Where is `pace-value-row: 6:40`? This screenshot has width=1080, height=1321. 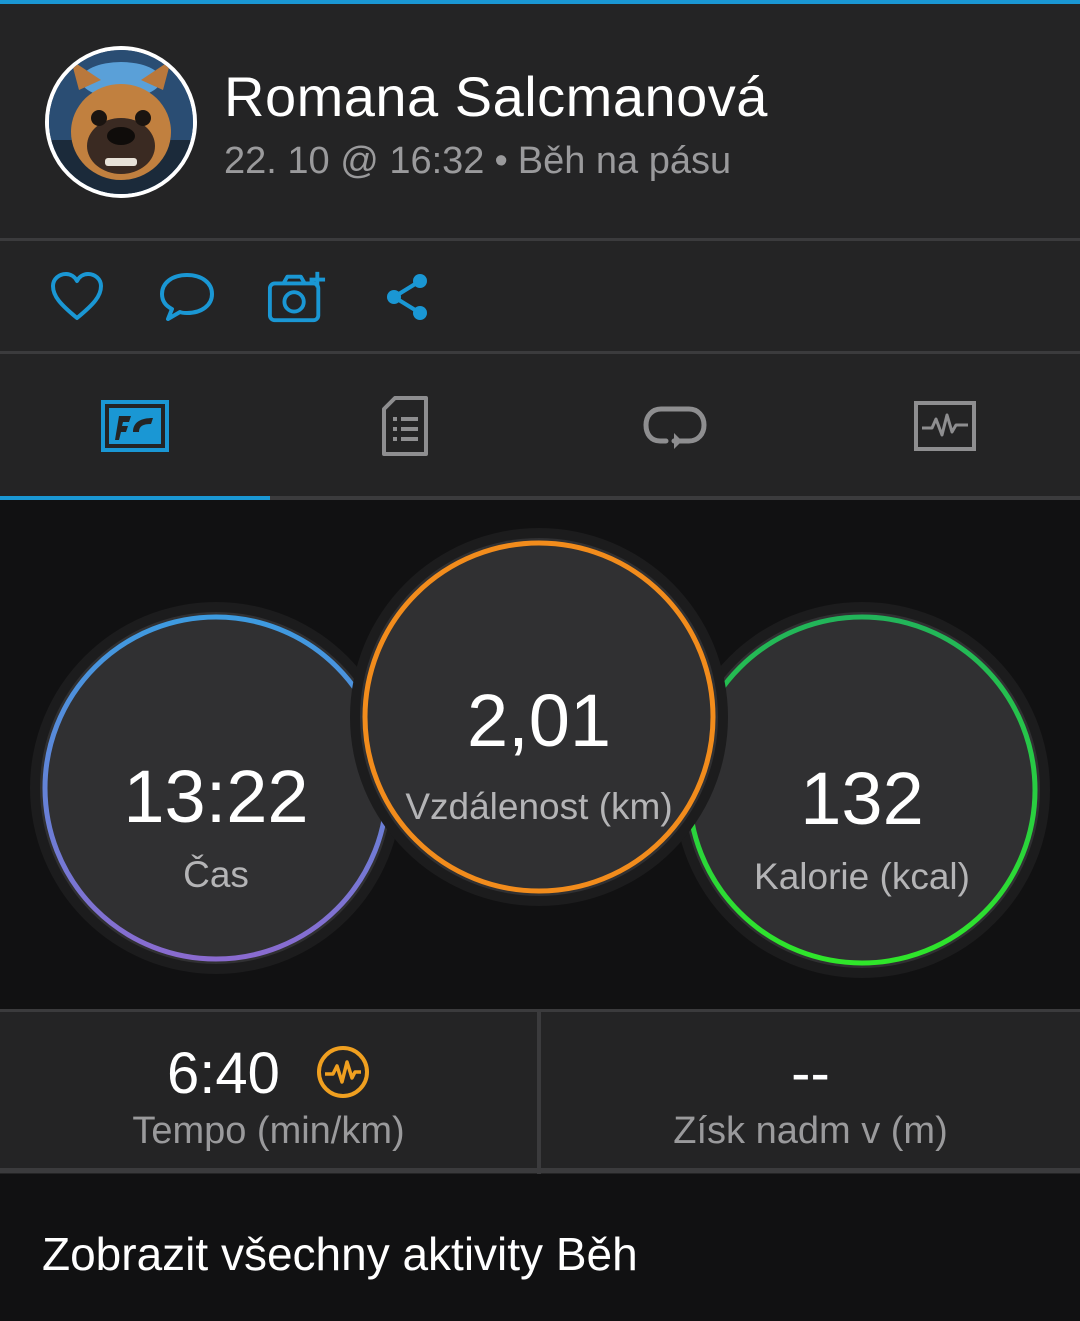 pace-value-row: 6:40 is located at coordinates (268, 1073).